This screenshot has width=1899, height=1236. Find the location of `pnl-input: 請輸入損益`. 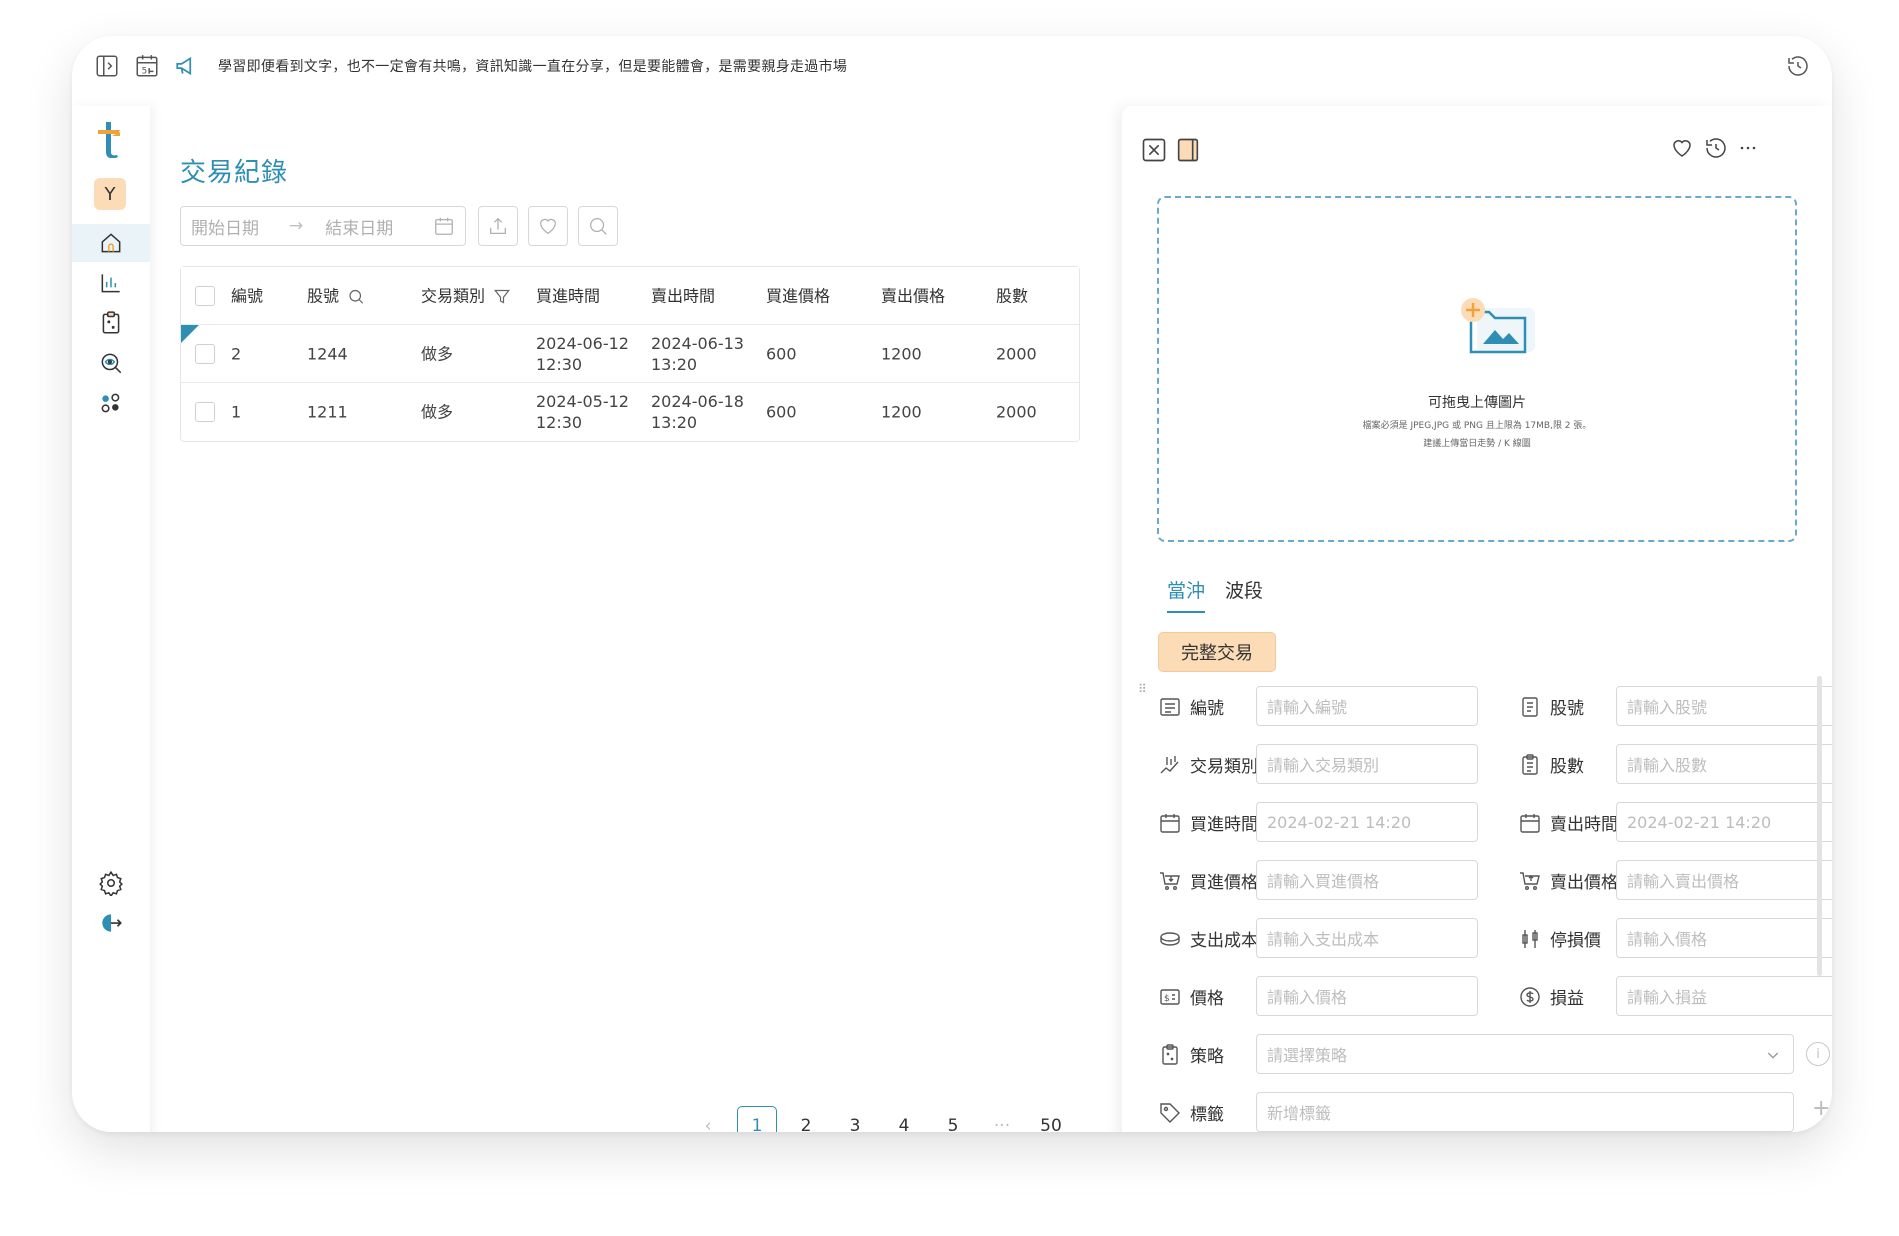

pnl-input: 請輸入損益 is located at coordinates (1724, 996).